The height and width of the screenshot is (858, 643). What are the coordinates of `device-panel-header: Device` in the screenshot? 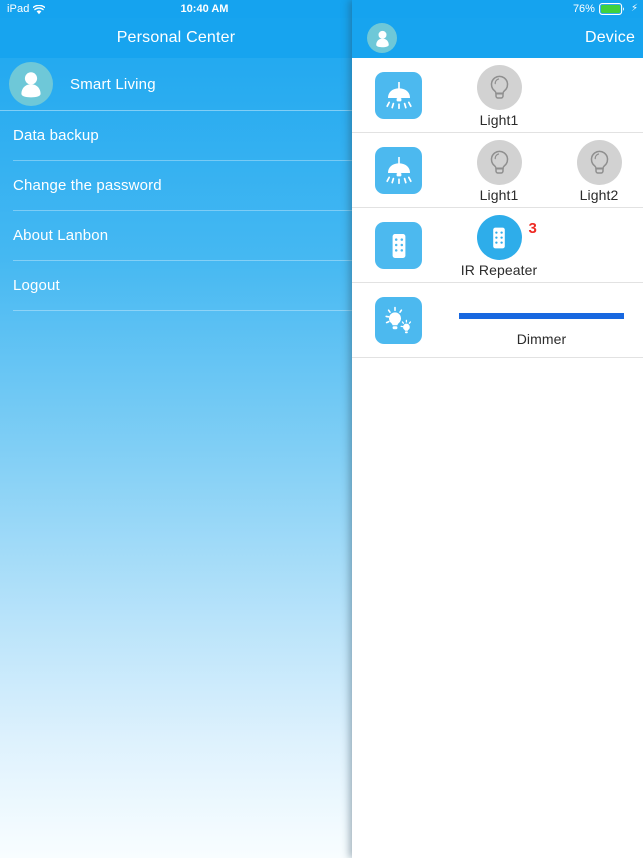 It's located at (497, 38).